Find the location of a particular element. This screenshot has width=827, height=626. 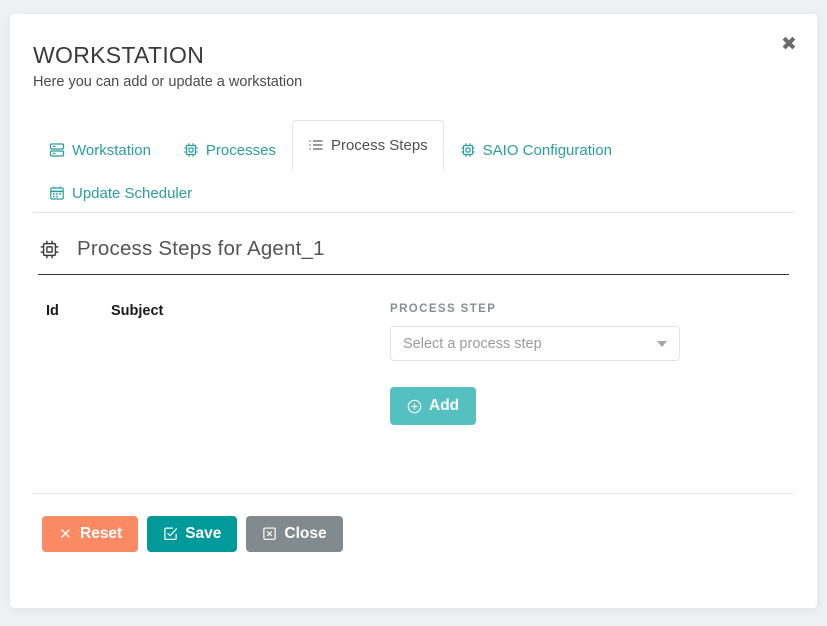

save-button: Save is located at coordinates (192, 534).